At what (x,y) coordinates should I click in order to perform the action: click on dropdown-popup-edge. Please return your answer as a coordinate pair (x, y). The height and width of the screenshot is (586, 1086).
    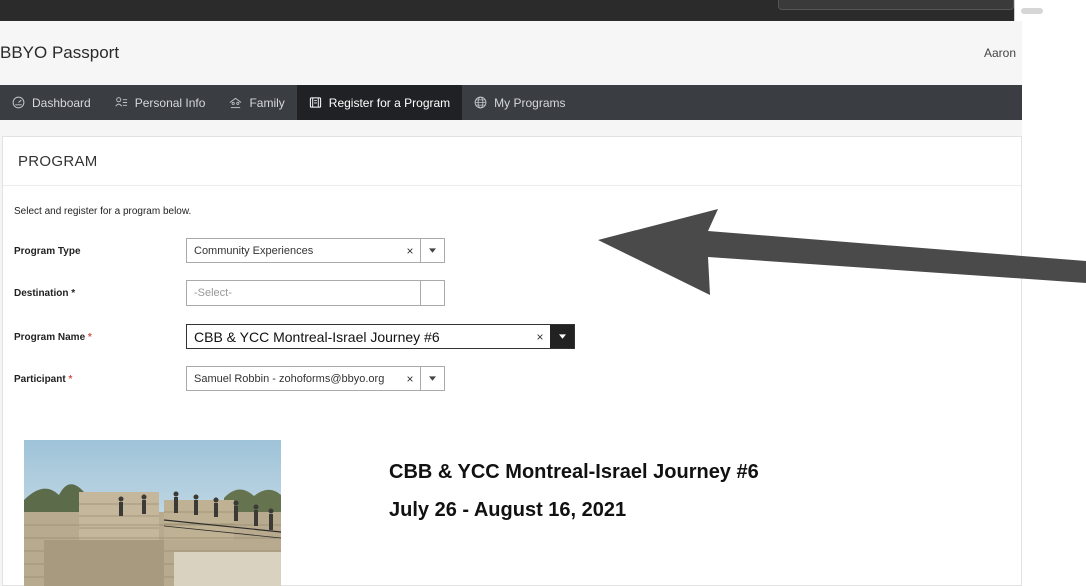
    Looking at the image, I should click on (896, 5).